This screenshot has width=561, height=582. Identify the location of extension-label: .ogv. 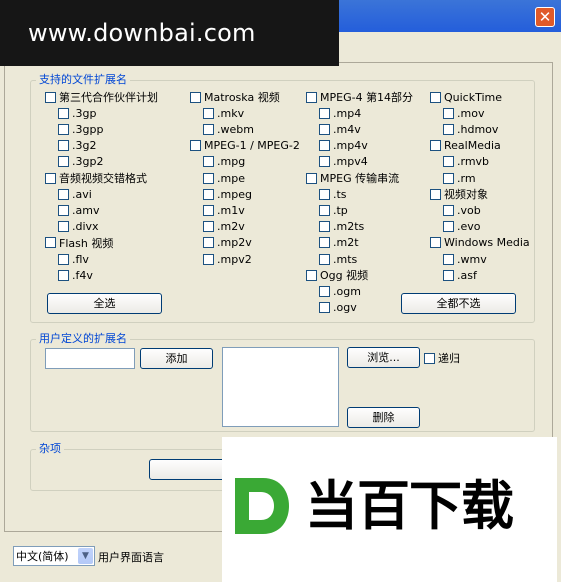
(345, 308).